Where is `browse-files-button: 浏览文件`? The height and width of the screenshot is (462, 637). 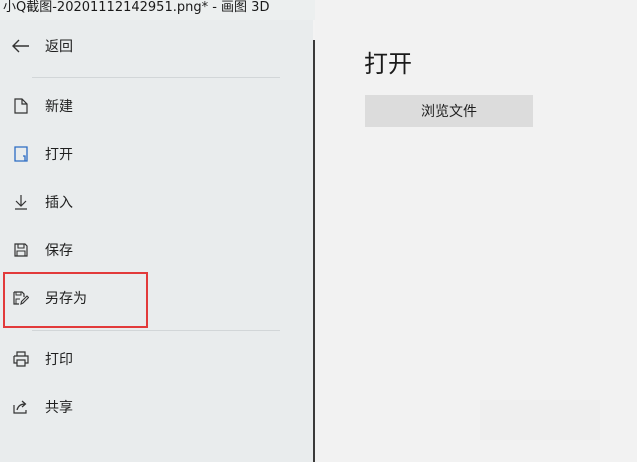 browse-files-button: 浏览文件 is located at coordinates (449, 111).